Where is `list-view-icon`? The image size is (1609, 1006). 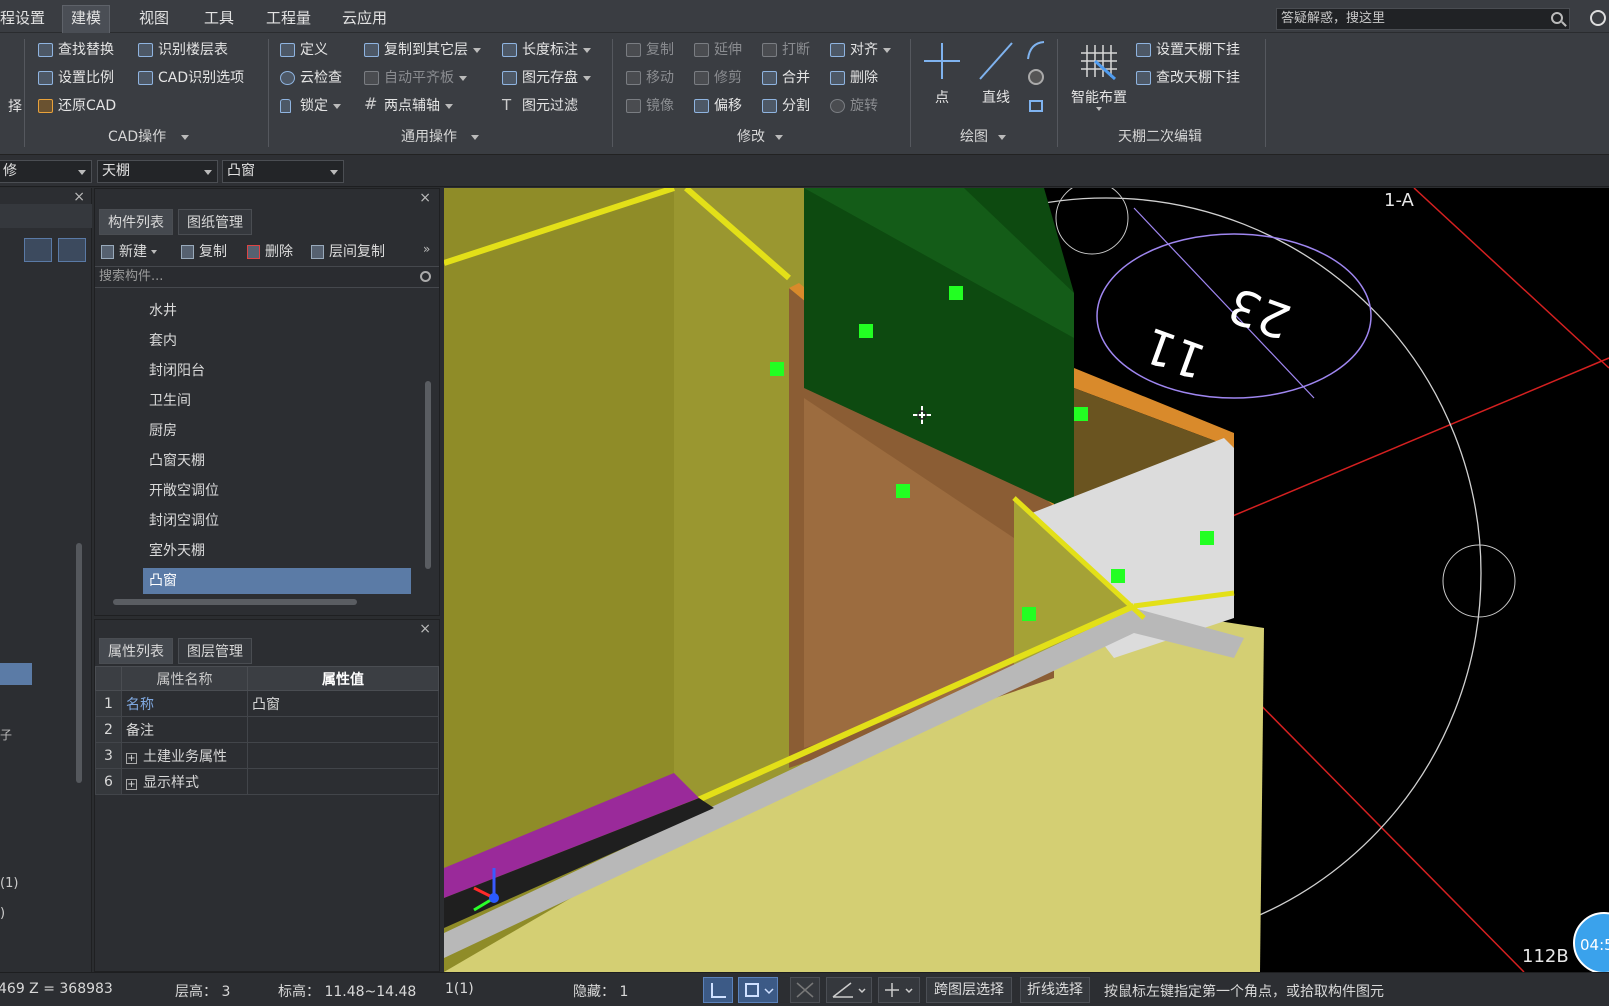 list-view-icon is located at coordinates (38, 250).